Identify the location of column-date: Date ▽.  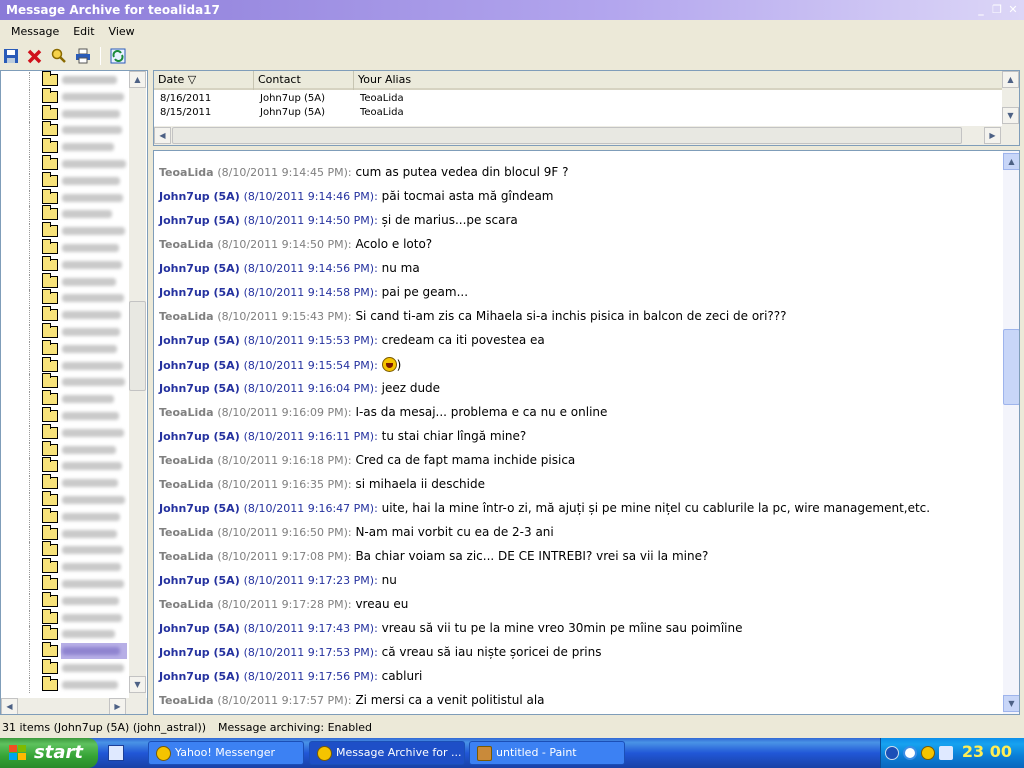
(204, 80).